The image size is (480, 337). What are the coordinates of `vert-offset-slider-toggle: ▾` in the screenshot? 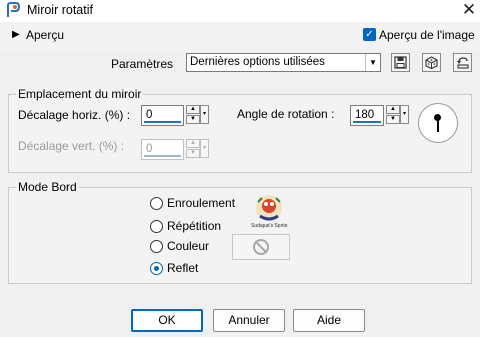 It's located at (204, 148).